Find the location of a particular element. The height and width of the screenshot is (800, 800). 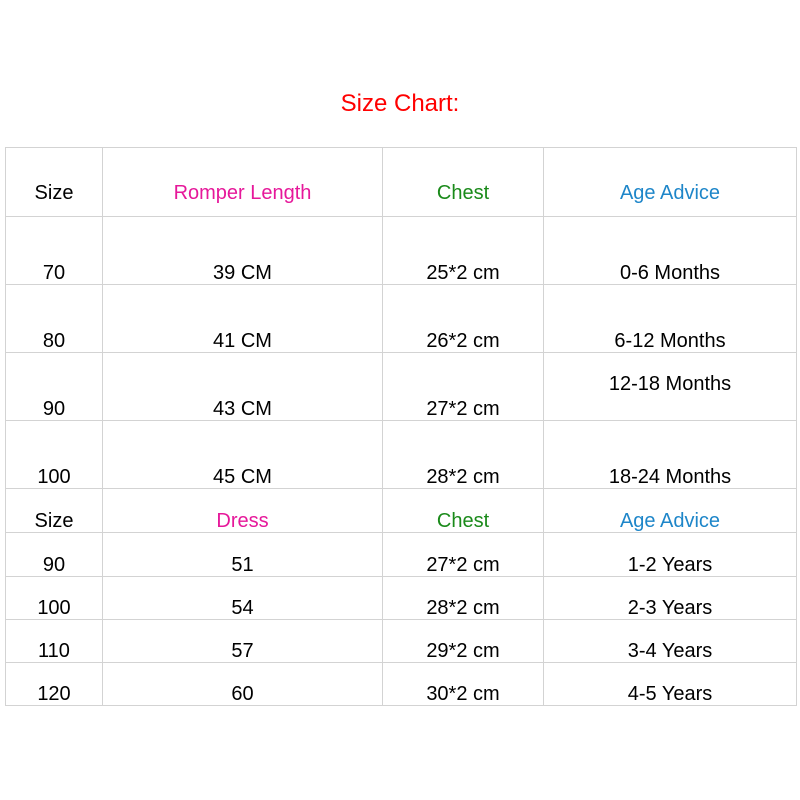

size-cell: 80 is located at coordinates (54, 318).